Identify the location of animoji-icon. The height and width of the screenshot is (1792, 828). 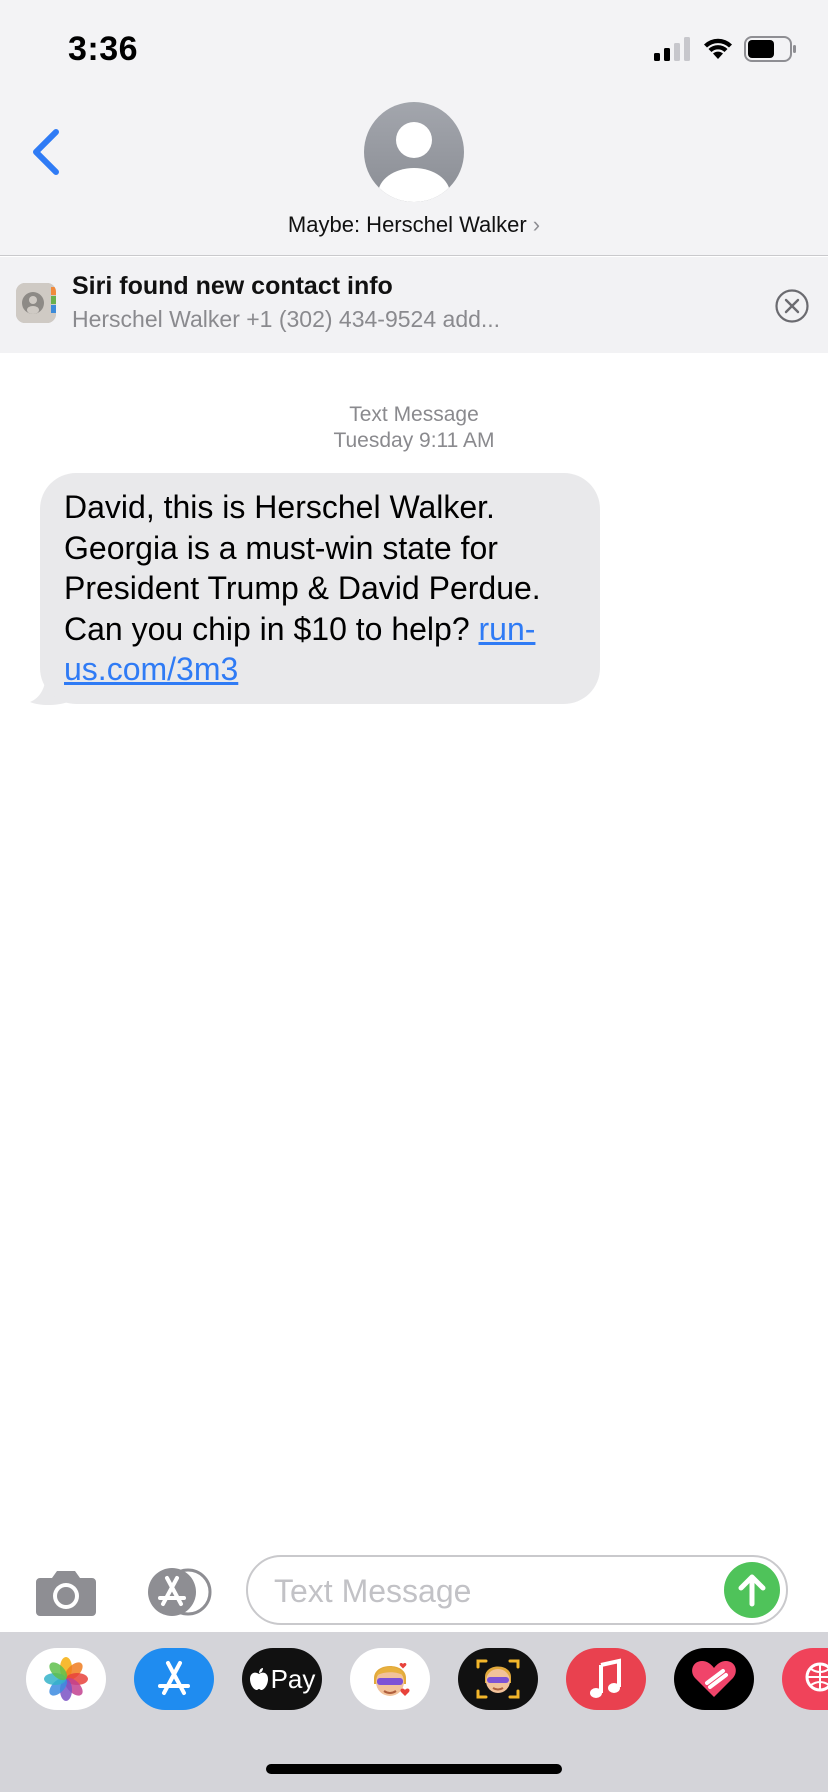
(498, 1679).